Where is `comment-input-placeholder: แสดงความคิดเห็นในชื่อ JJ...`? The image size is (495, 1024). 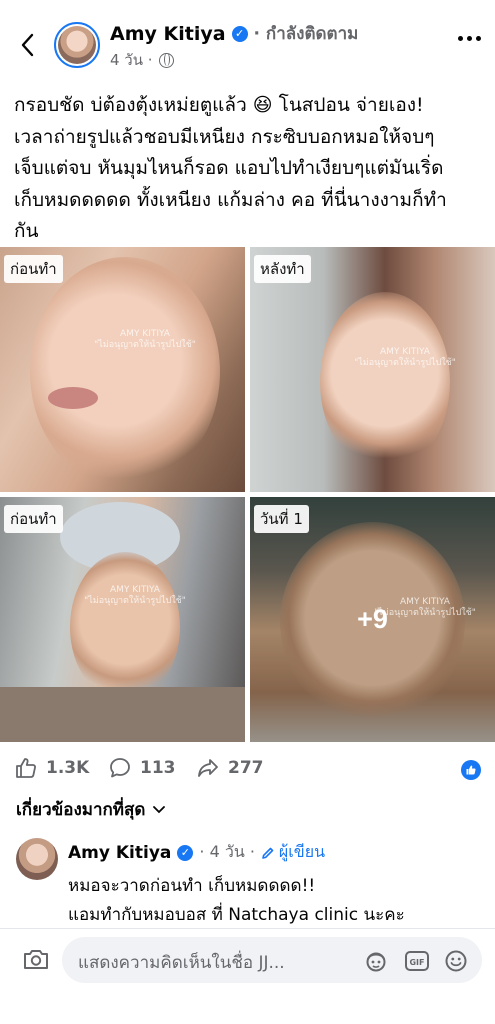 comment-input-placeholder: แสดงความคิดเห็นในชื่อ JJ... is located at coordinates (181, 963).